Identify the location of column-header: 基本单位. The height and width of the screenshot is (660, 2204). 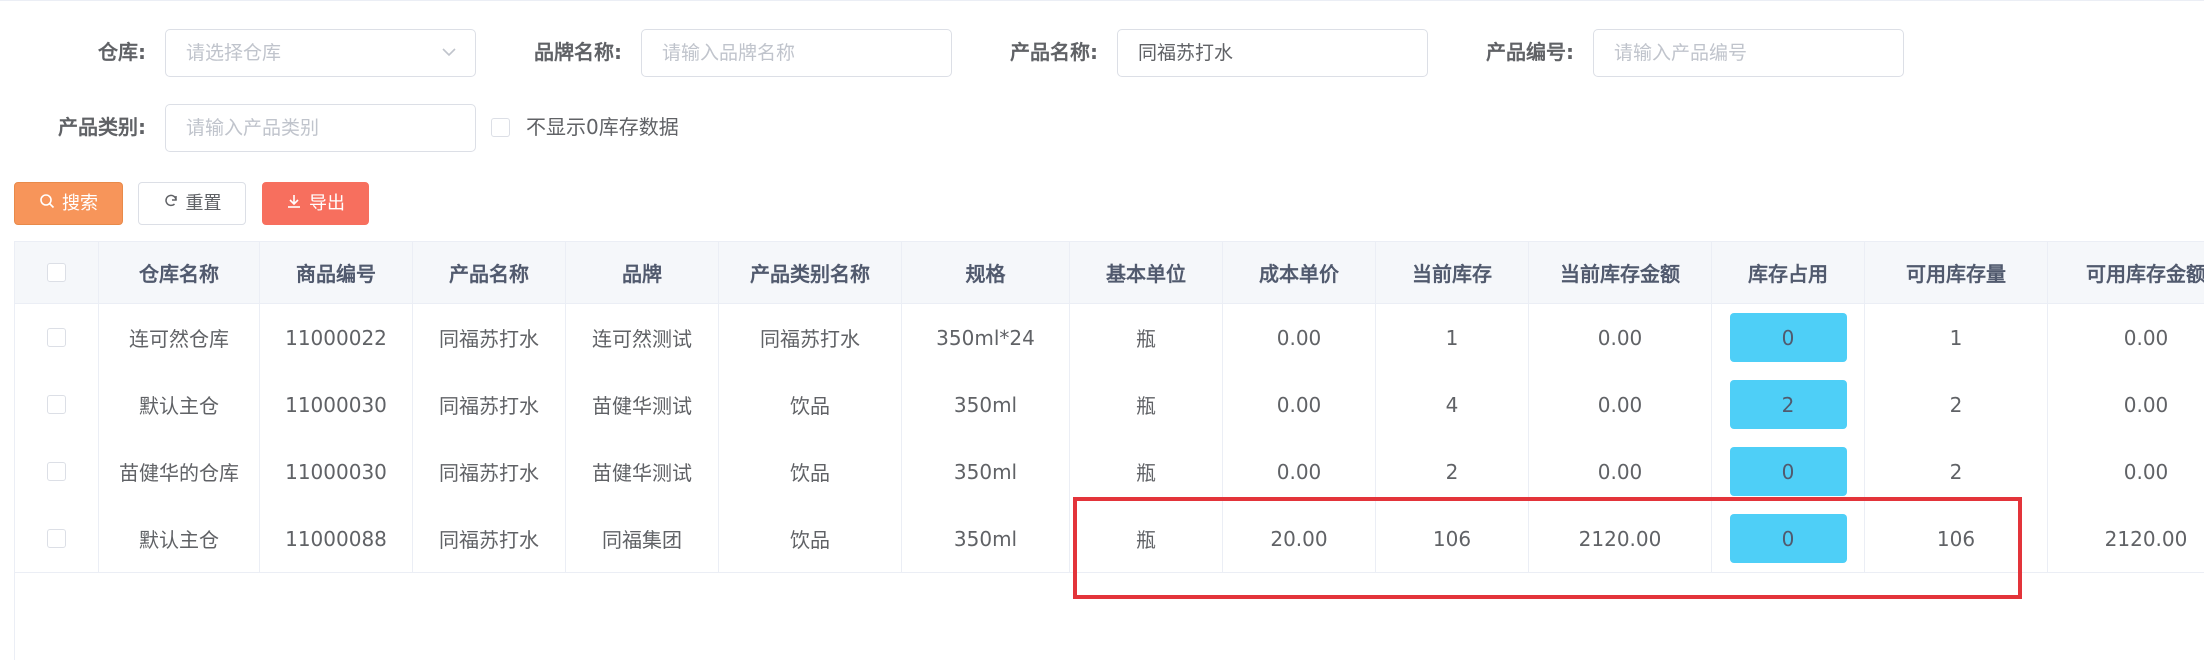
(1146, 272).